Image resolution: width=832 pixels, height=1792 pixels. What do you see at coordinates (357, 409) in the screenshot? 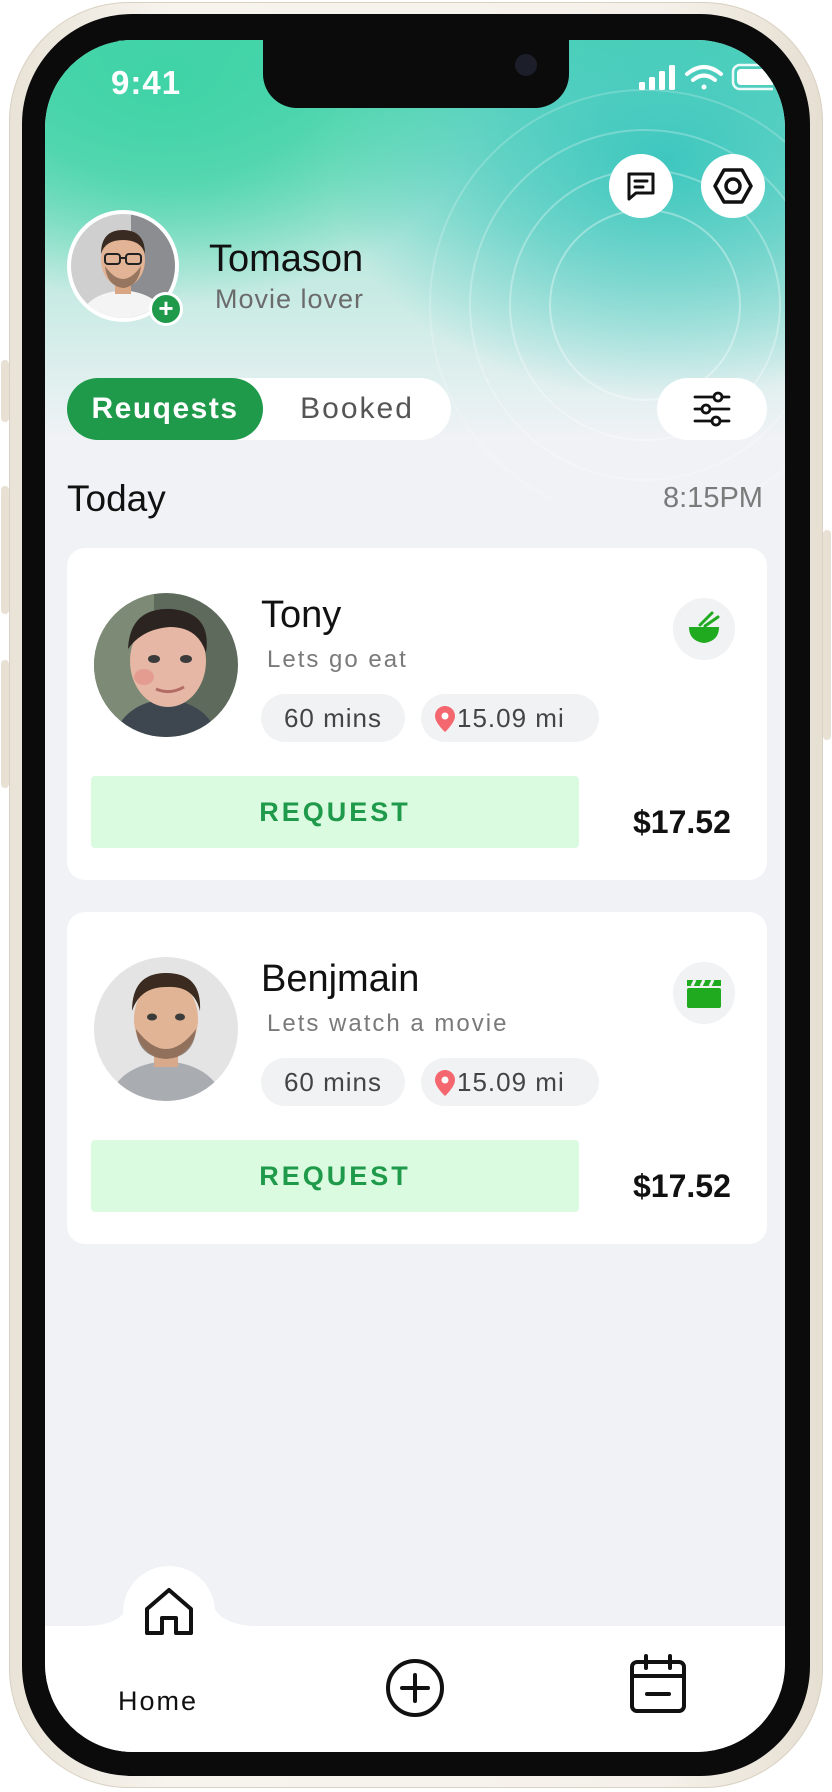
I see `tab-booked: Booked` at bounding box center [357, 409].